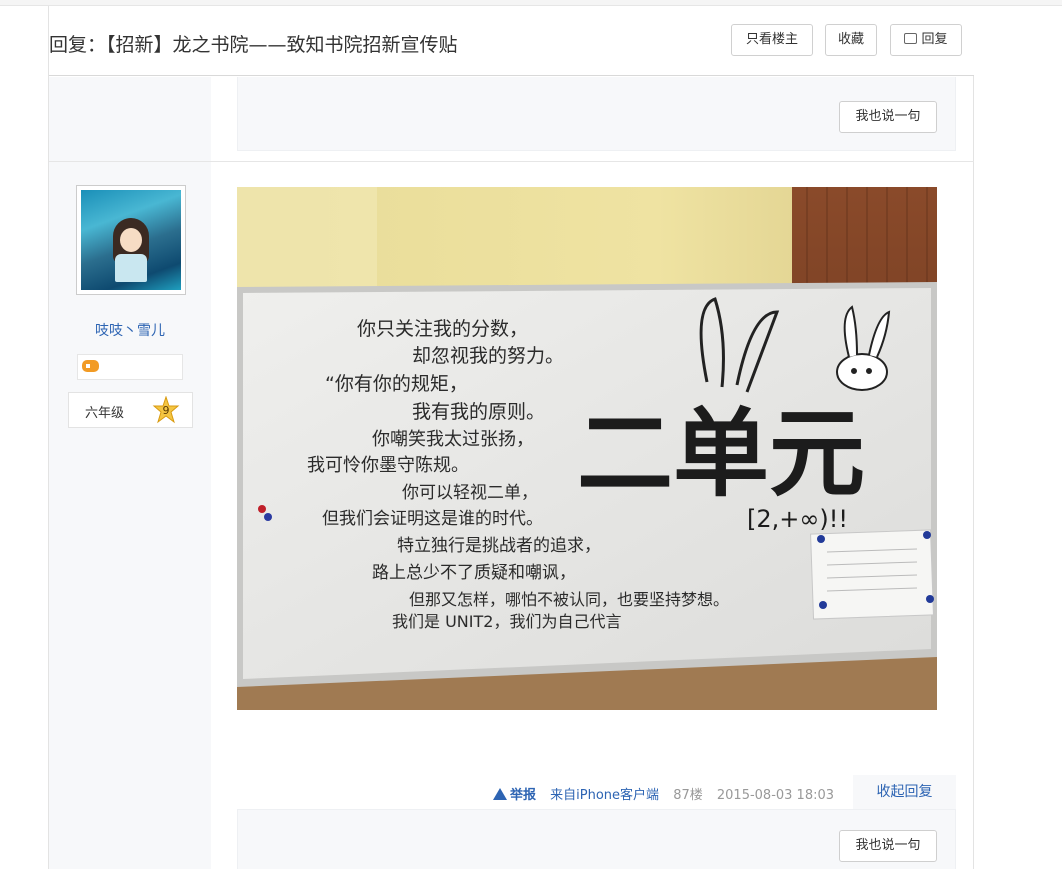 The height and width of the screenshot is (869, 1062). What do you see at coordinates (130, 330) in the screenshot?
I see `author-name: 吱吱丶雪儿` at bounding box center [130, 330].